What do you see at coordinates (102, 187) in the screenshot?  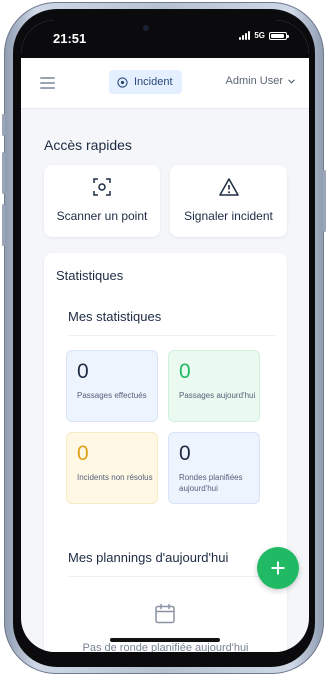 I see `scan-icon` at bounding box center [102, 187].